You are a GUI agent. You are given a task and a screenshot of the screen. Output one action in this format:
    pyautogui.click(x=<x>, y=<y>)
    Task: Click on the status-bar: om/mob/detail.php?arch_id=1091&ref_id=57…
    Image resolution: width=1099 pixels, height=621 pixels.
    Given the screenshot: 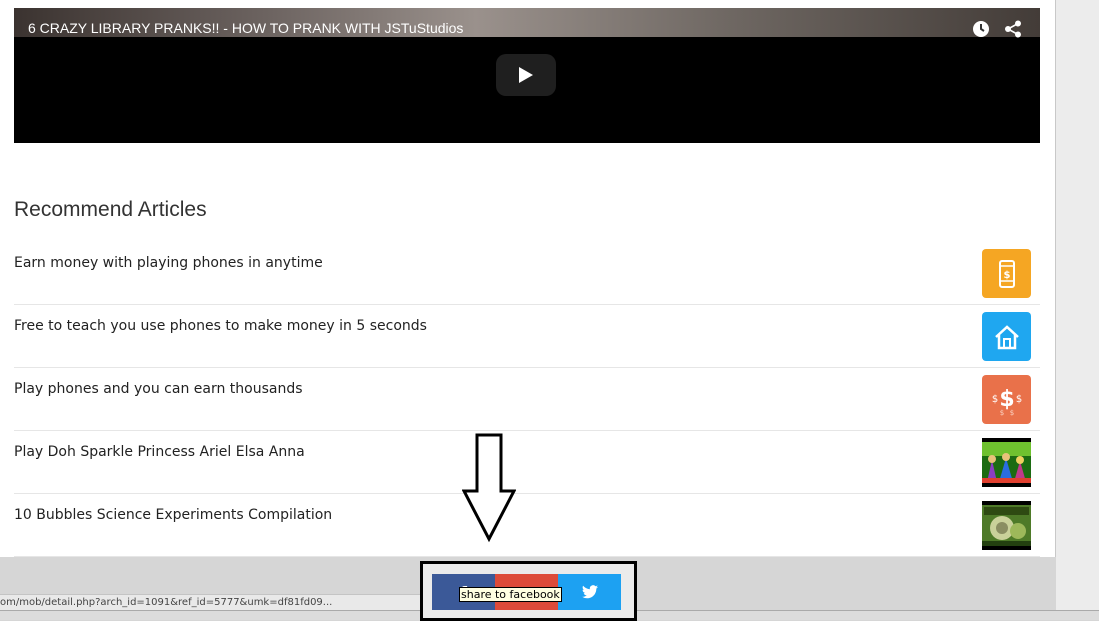 What is the action you would take?
    pyautogui.click(x=210, y=602)
    